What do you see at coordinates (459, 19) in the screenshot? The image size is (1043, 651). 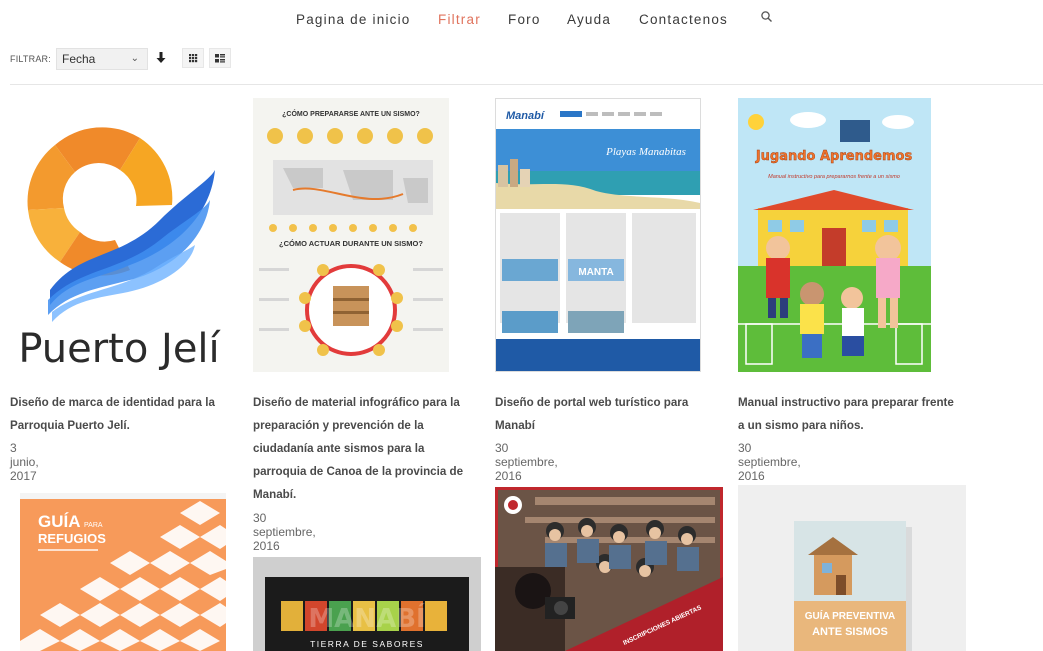 I see `nav-item-filter: Filtrar` at bounding box center [459, 19].